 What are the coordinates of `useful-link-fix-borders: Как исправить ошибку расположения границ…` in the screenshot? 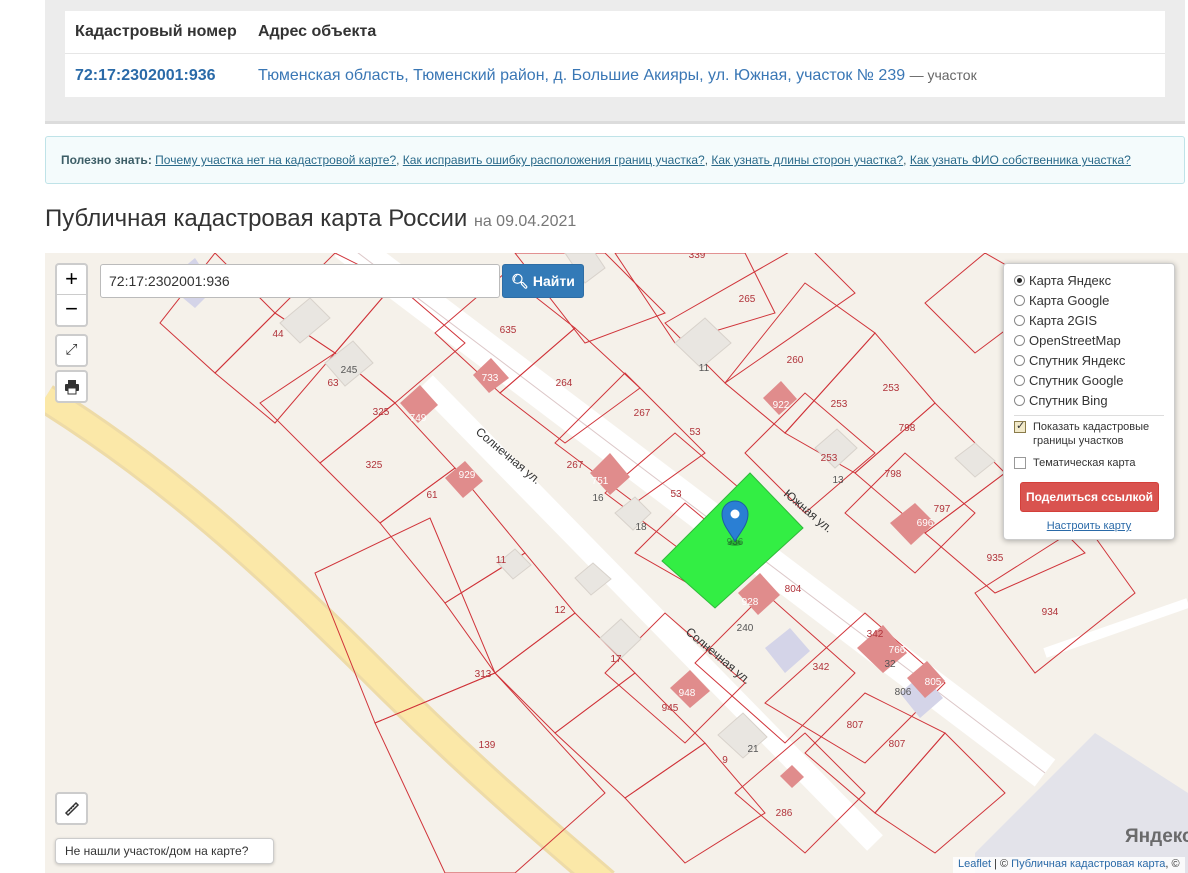 It's located at (554, 160).